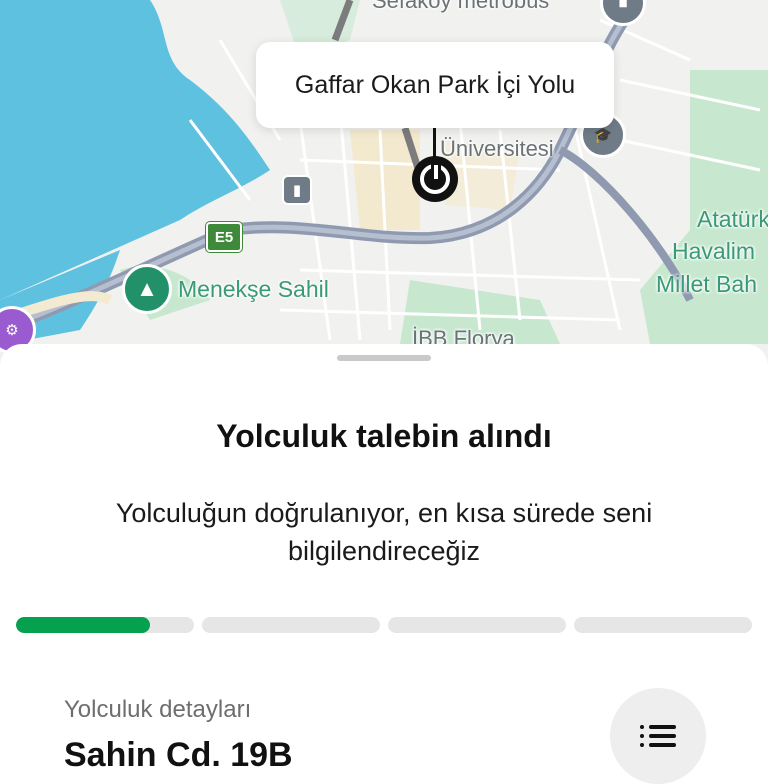 This screenshot has height=784, width=768. I want to click on map-label-airport-2: Havalim, so click(714, 251).